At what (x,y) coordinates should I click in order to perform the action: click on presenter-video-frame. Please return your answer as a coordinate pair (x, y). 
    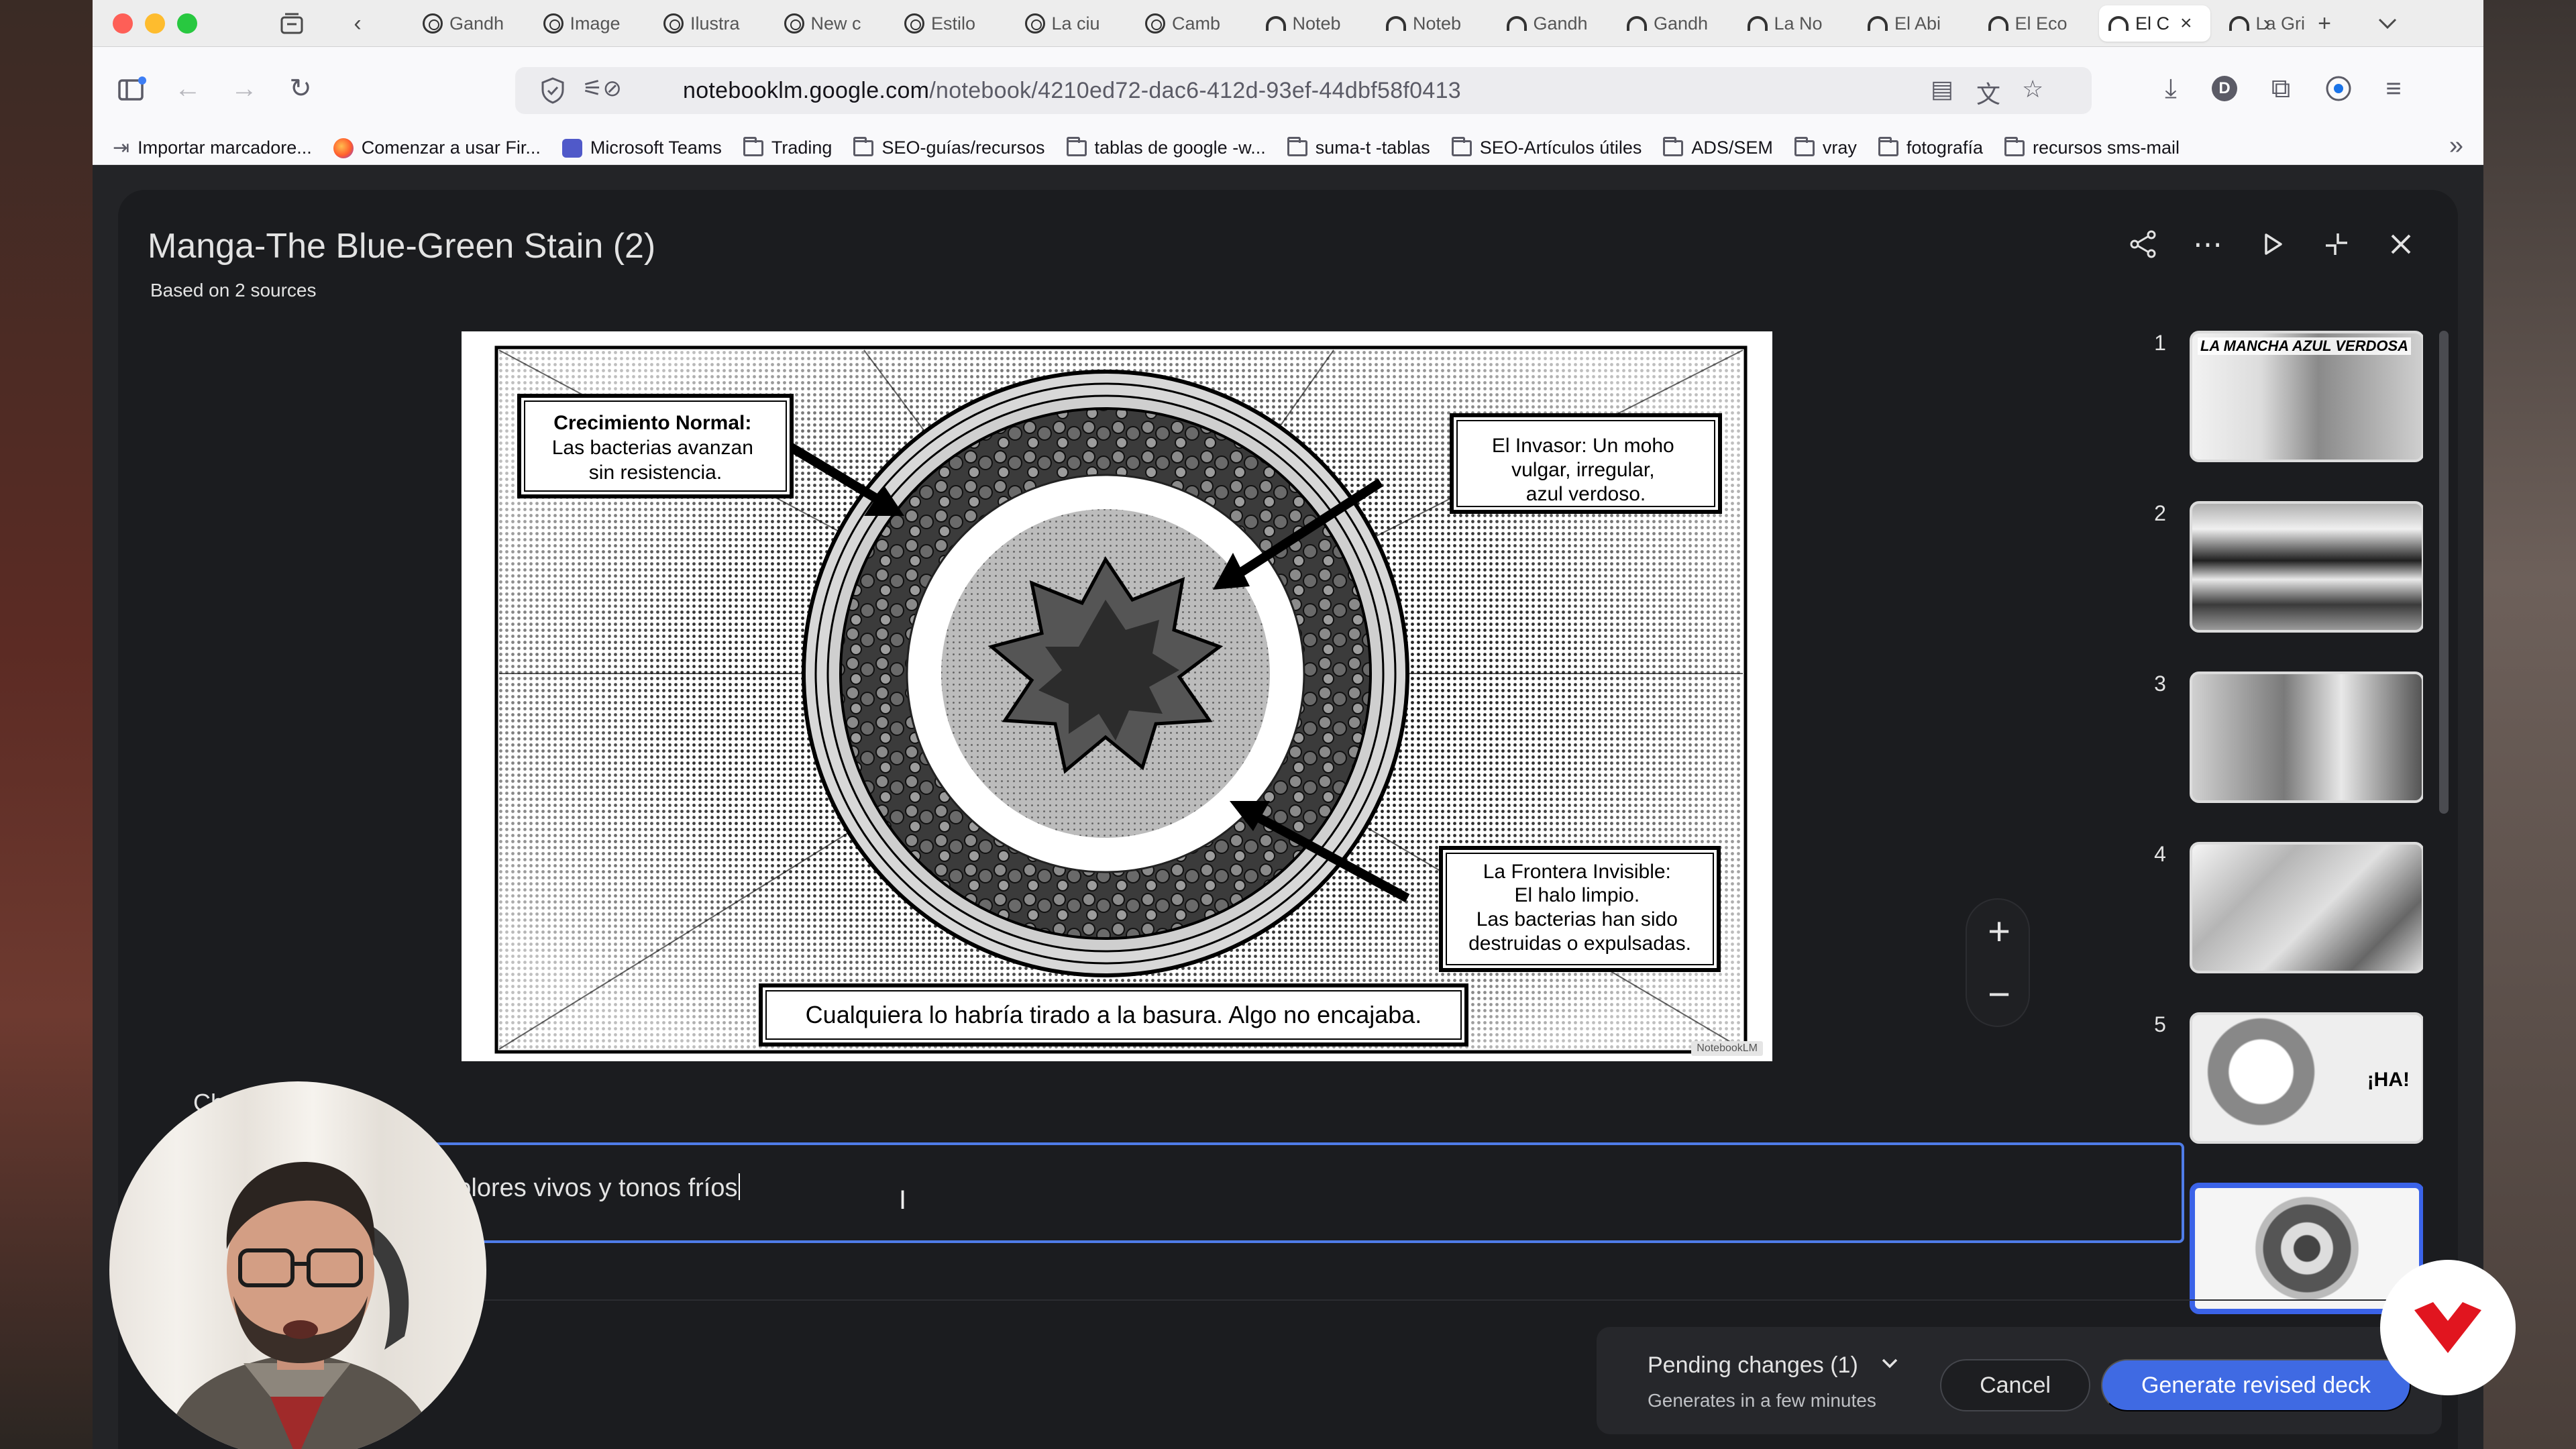
    Looking at the image, I should click on (300, 1305).